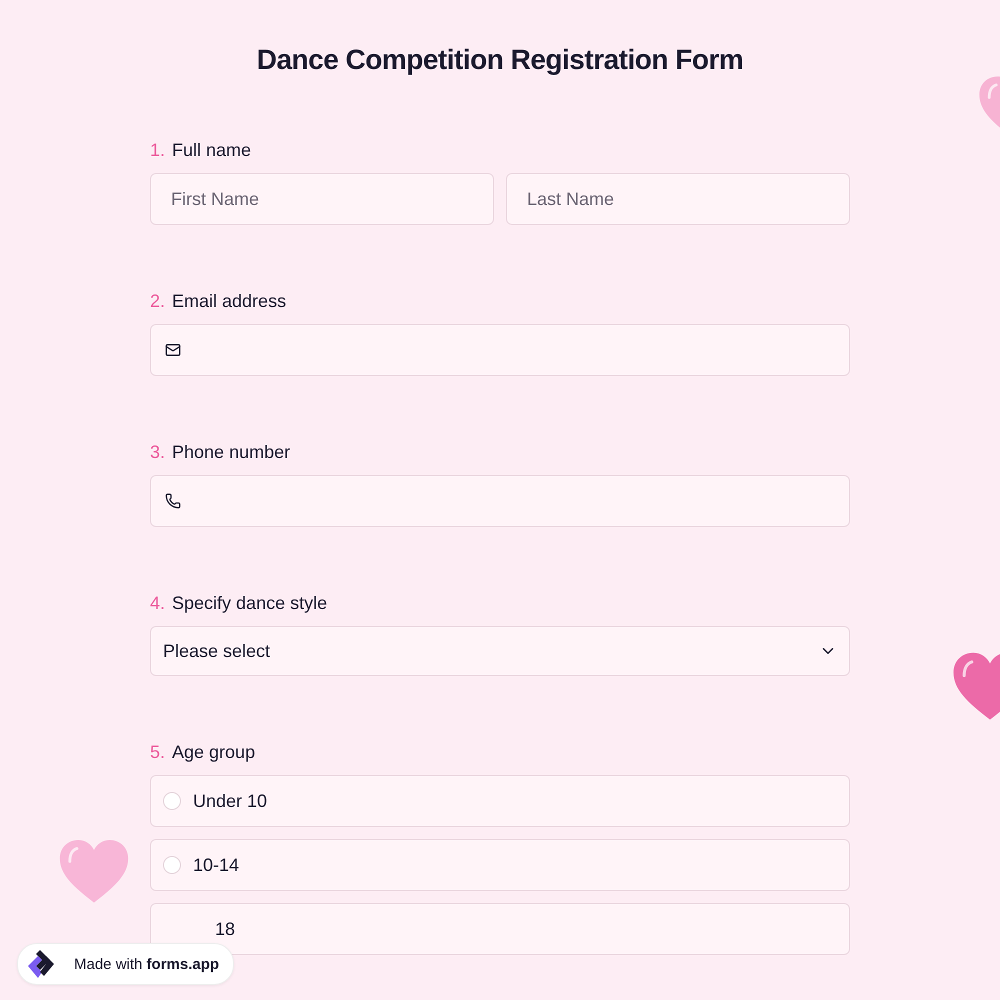 The height and width of the screenshot is (1000, 1000). I want to click on form-title: Dance Competition Registration Form, so click(500, 60).